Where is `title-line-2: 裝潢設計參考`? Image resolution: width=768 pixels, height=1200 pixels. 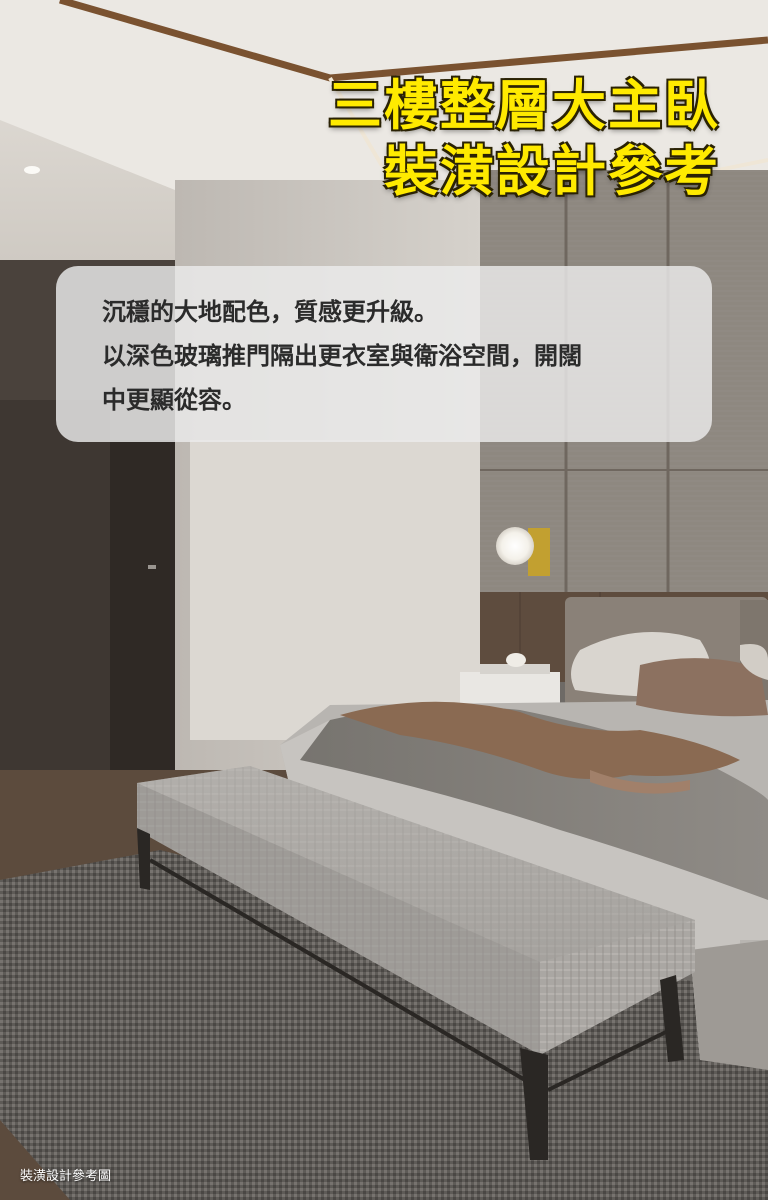 title-line-2: 裝潢設計參考 is located at coordinates (552, 171).